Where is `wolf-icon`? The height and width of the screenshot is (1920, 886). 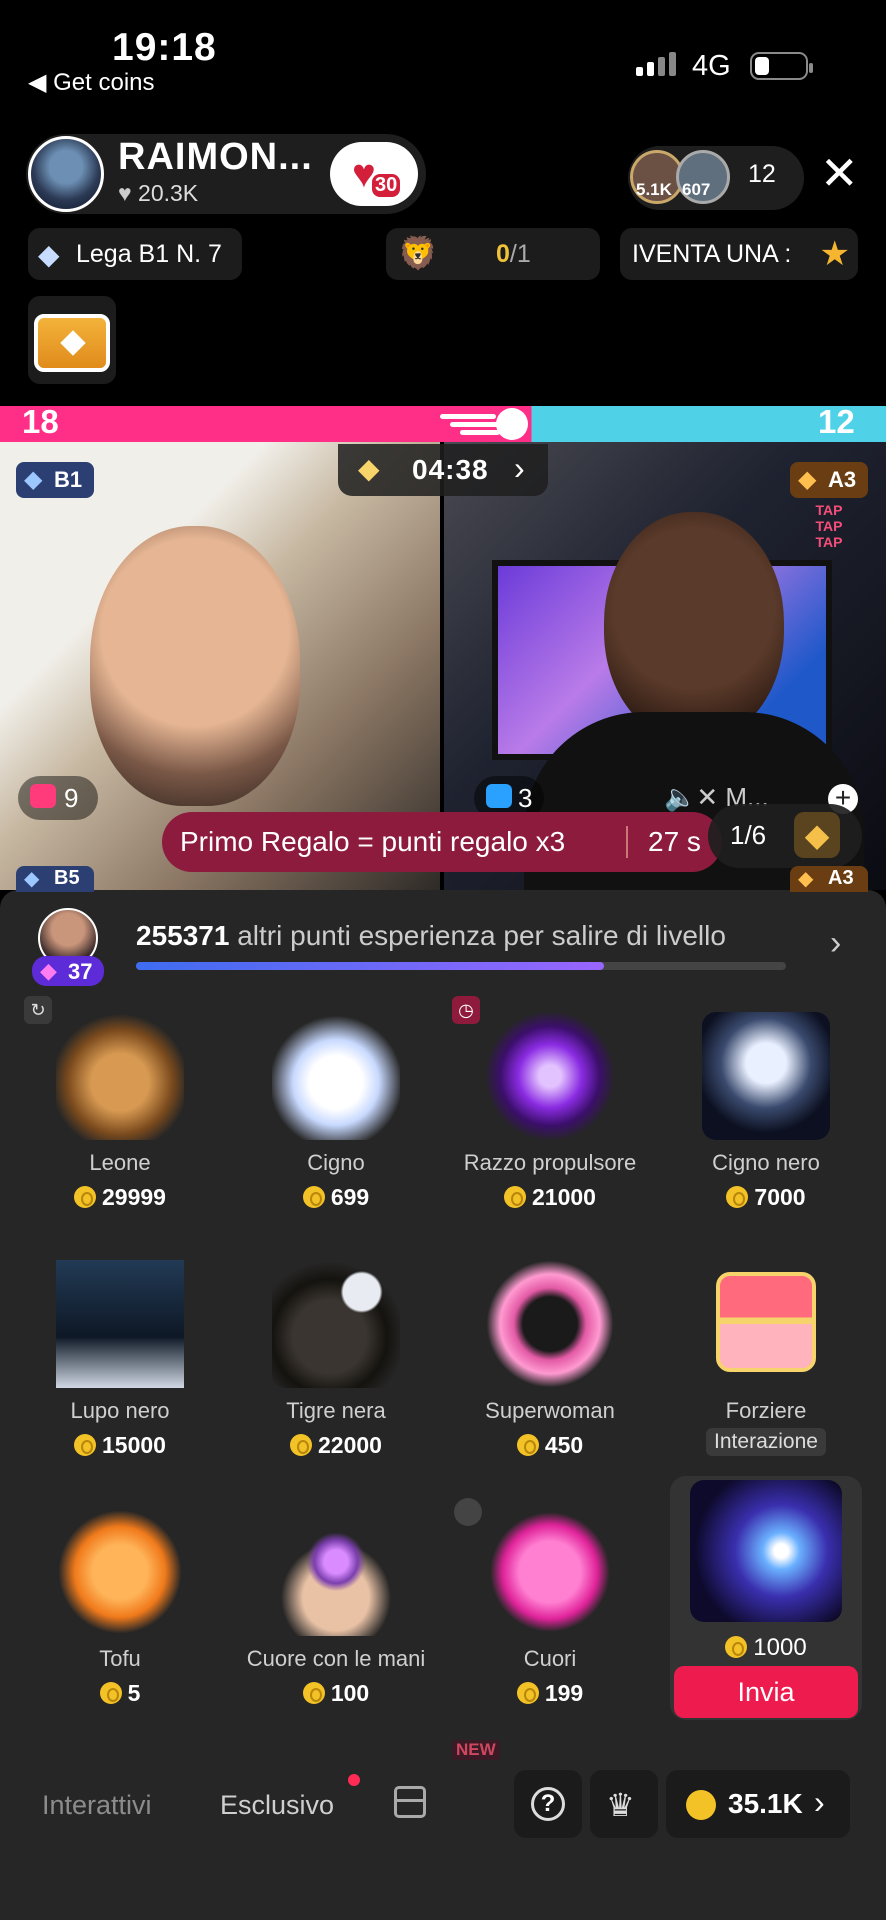
wolf-icon is located at coordinates (120, 1324).